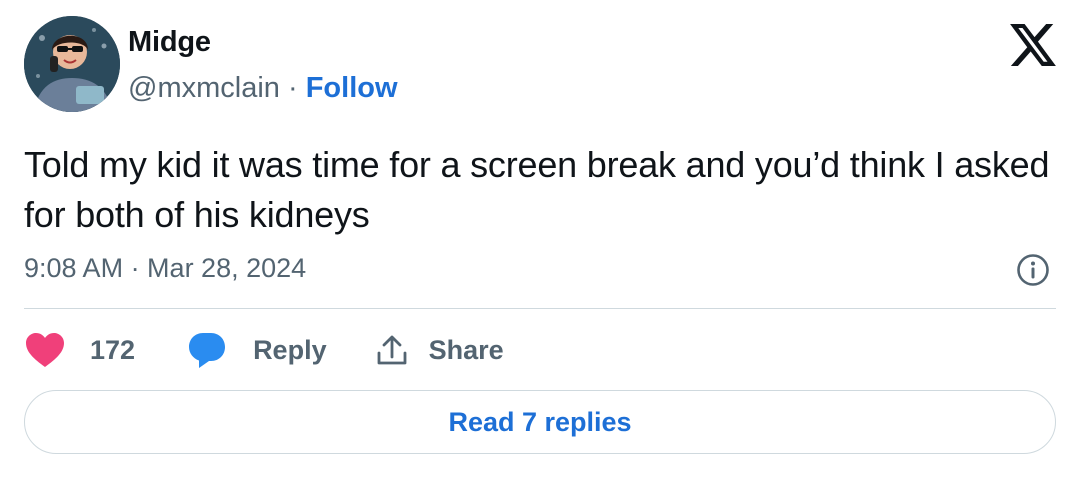 The image size is (1084, 480). Describe the element at coordinates (204, 88) in the screenshot. I see `author-handle: @mxmclain` at that location.